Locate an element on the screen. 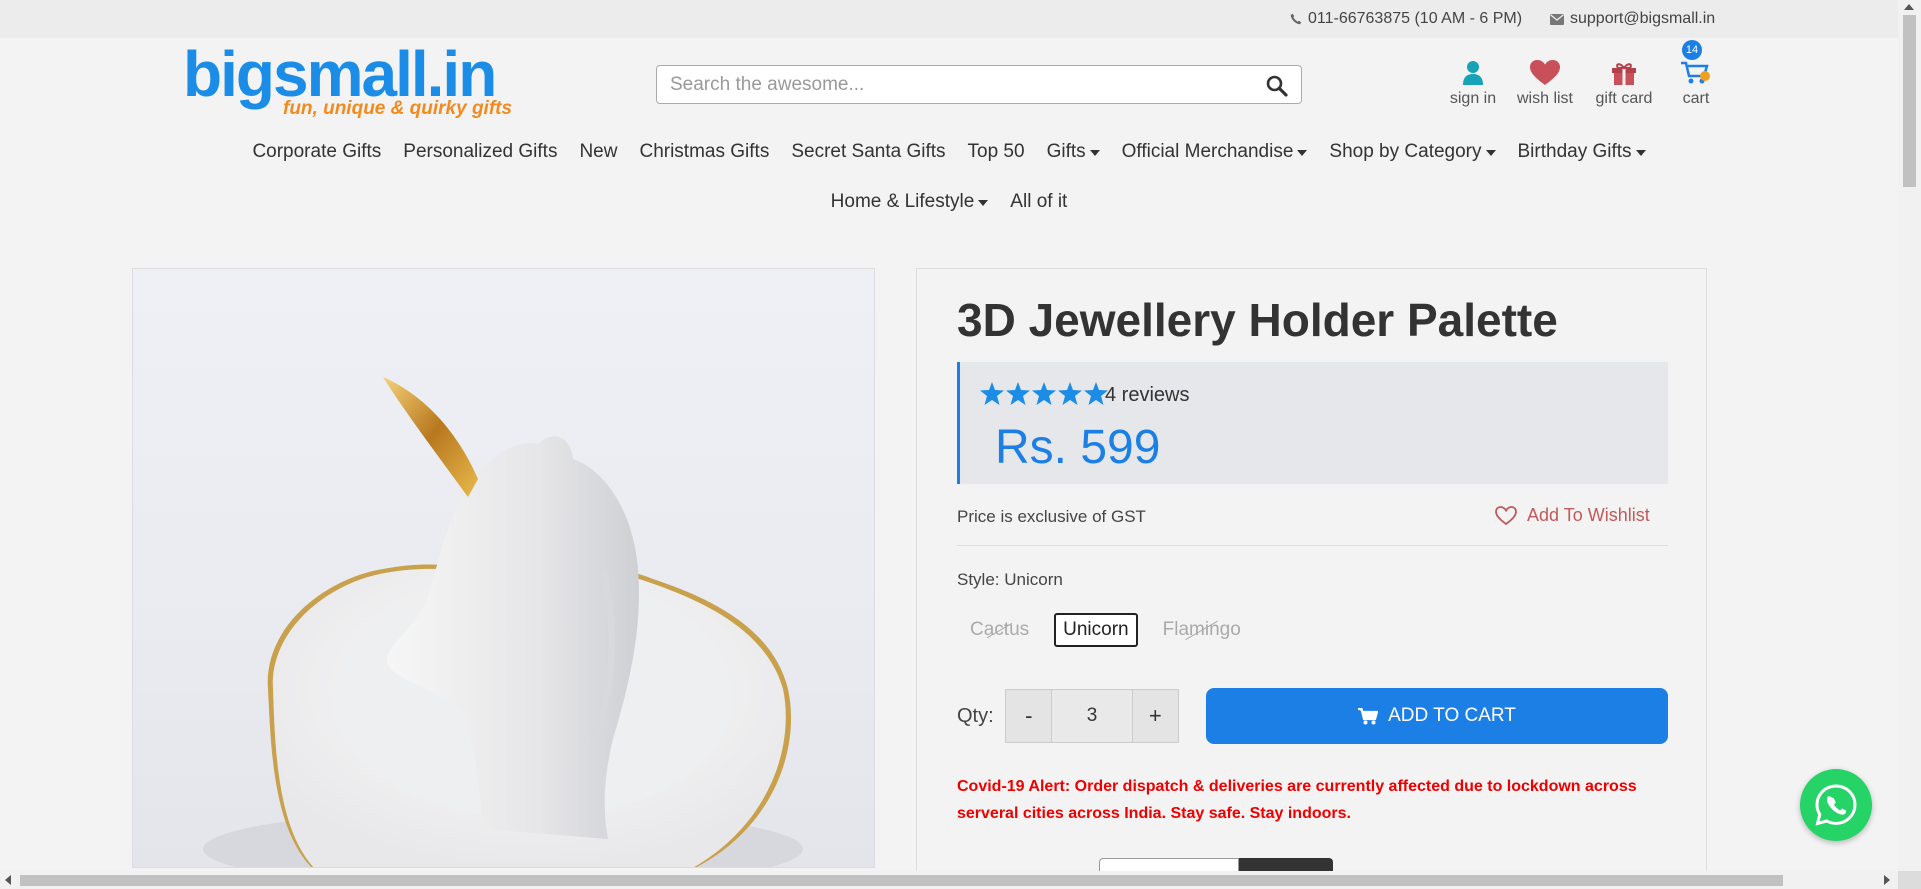 Image resolution: width=1921 pixels, height=889 pixels. nav-item-shop-by-category: Shop by Category is located at coordinates (1412, 152).